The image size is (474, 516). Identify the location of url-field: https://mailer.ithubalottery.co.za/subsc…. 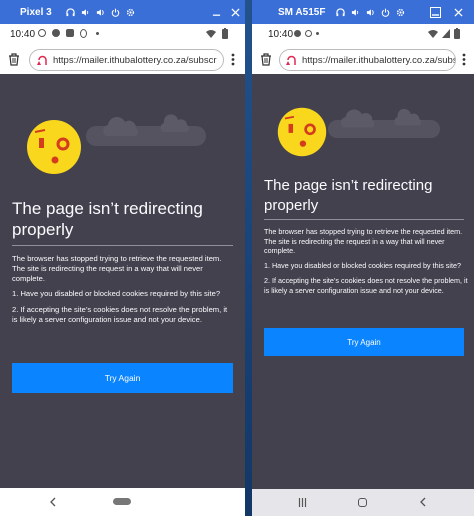
(126, 60).